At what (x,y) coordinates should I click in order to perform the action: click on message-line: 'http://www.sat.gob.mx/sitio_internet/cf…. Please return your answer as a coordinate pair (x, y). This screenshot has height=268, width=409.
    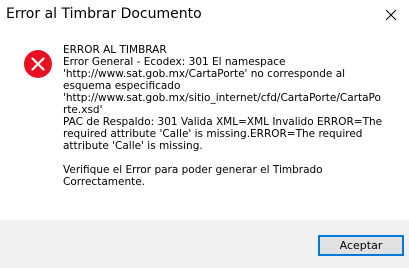
    Looking at the image, I should click on (222, 98).